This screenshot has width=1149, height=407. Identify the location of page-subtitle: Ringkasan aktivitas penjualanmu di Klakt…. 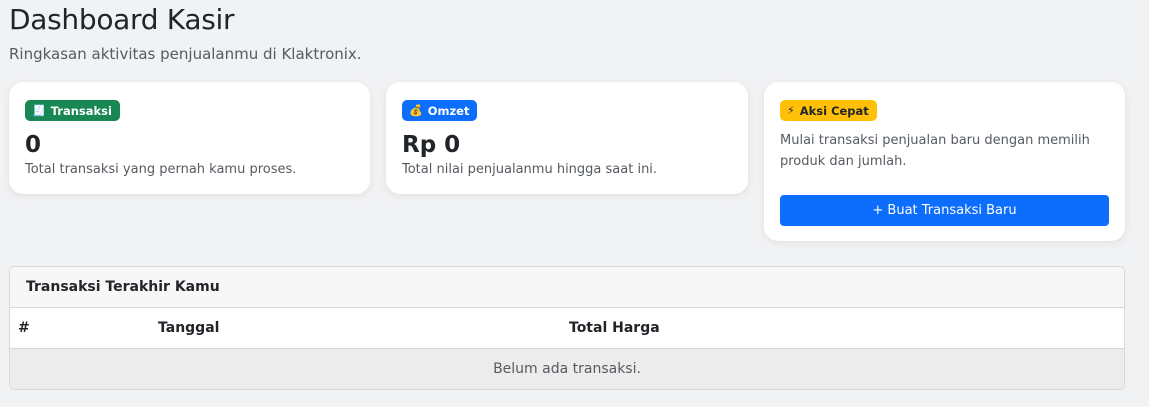
(185, 54).